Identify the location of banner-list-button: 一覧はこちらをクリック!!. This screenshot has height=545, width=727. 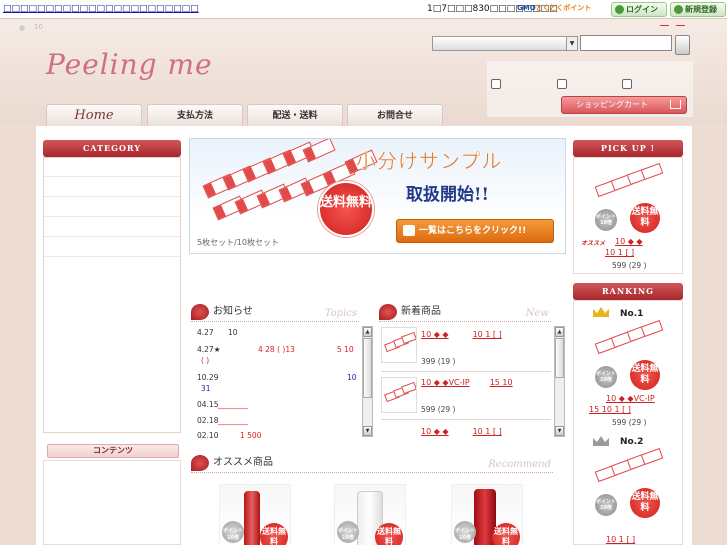
(475, 231).